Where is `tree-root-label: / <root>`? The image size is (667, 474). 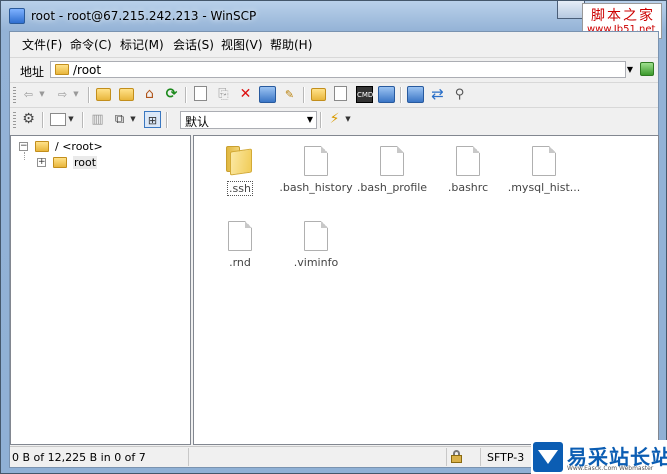 tree-root-label: / <root> is located at coordinates (79, 146).